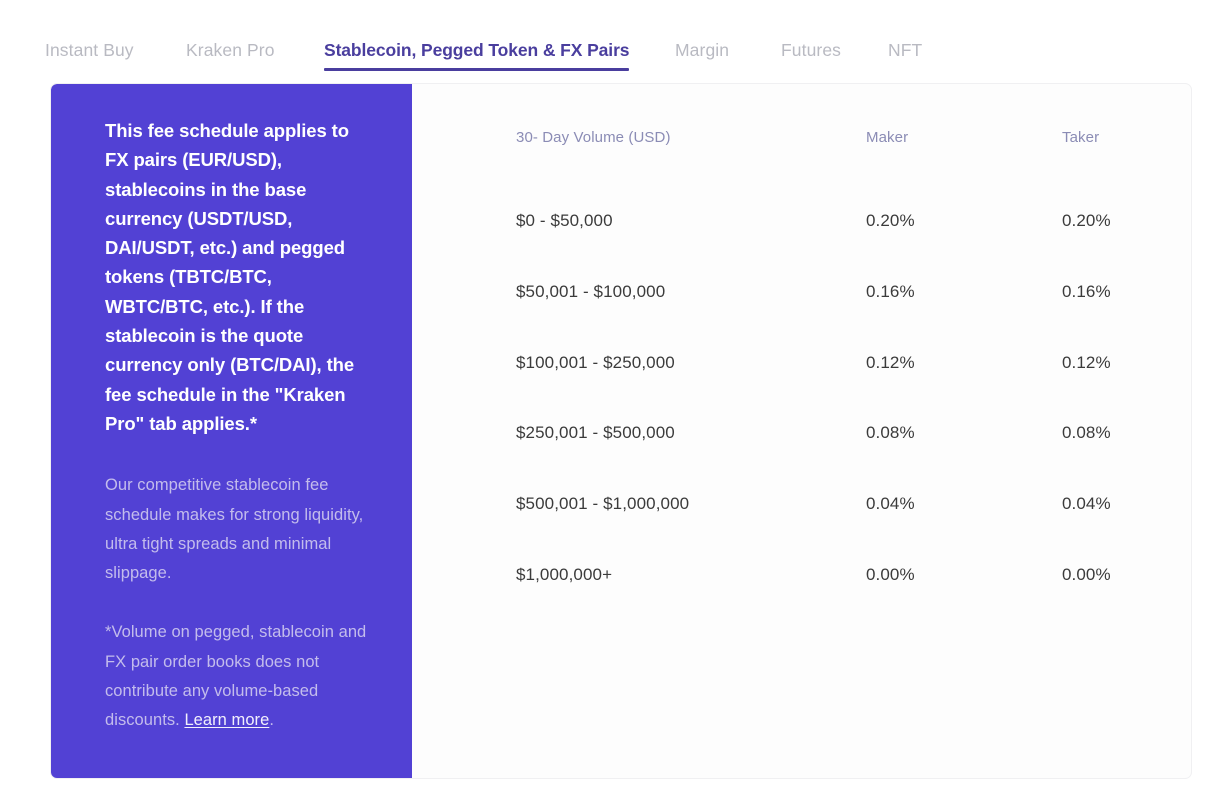 The width and height of the screenshot is (1223, 796). Describe the element at coordinates (887, 137) in the screenshot. I see `column-header-maker: Maker` at that location.